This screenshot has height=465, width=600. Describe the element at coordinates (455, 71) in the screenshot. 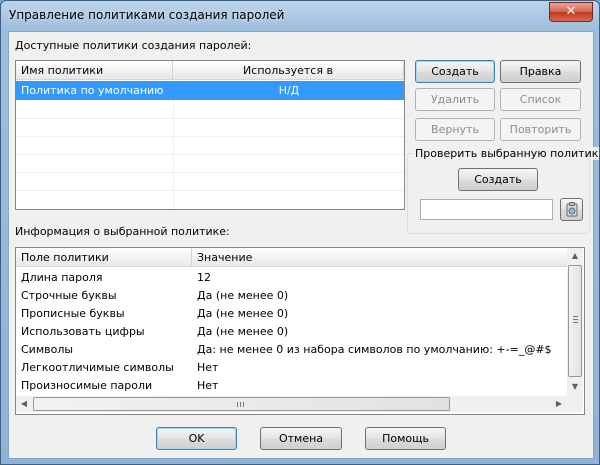

I see `create-policy-button: Создать` at that location.